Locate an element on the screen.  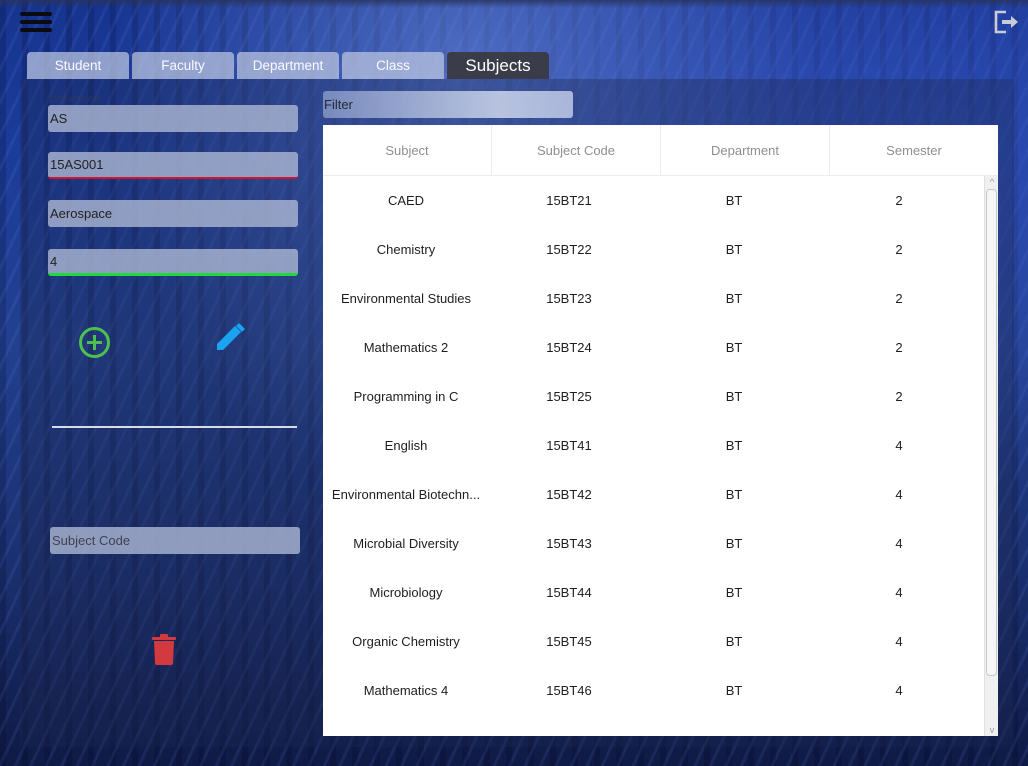
cell-subject: Mathematics 2 is located at coordinates (406, 347).